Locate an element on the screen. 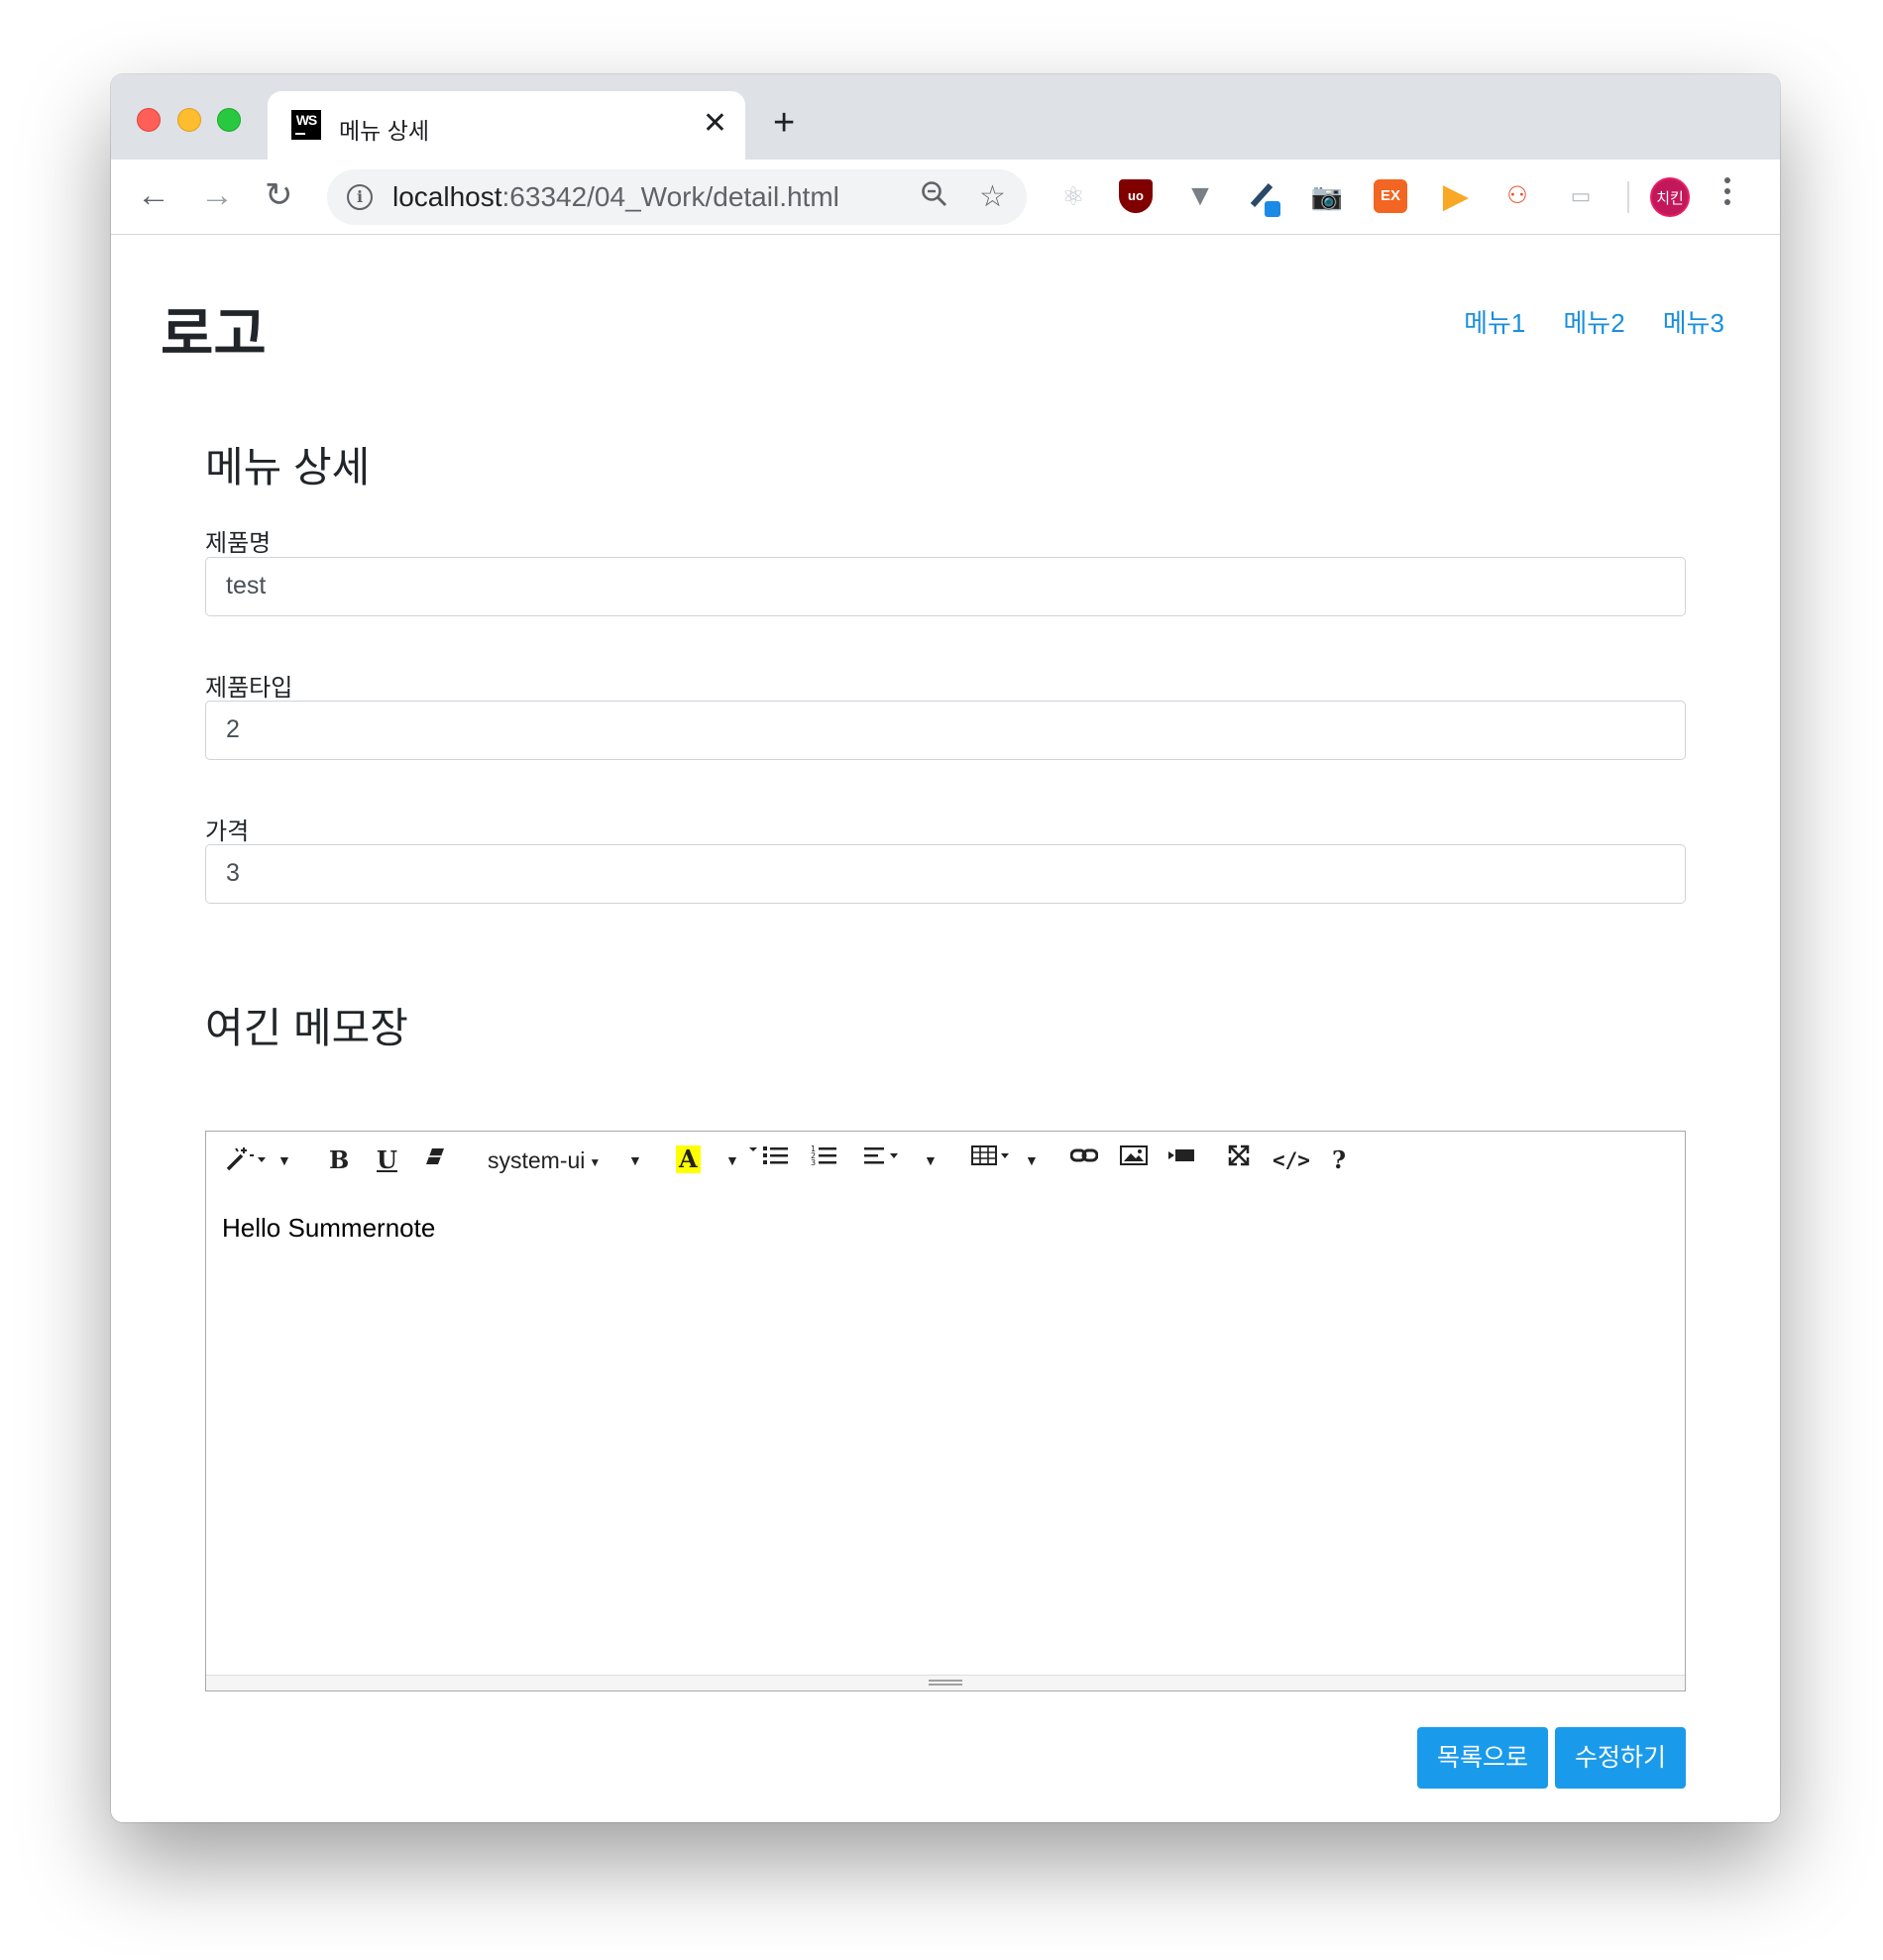 This screenshot has width=1883, height=1960. help-icon: ? is located at coordinates (1339, 1160).